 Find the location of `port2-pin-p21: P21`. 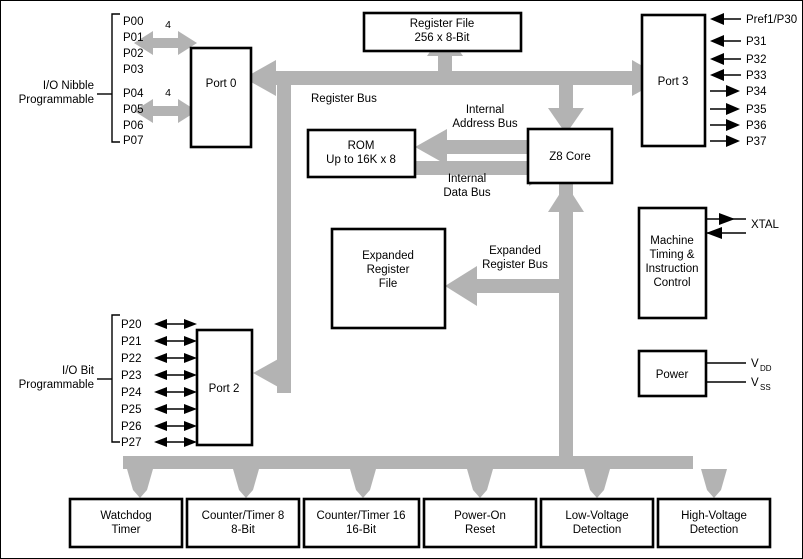

port2-pin-p21: P21 is located at coordinates (131, 342).